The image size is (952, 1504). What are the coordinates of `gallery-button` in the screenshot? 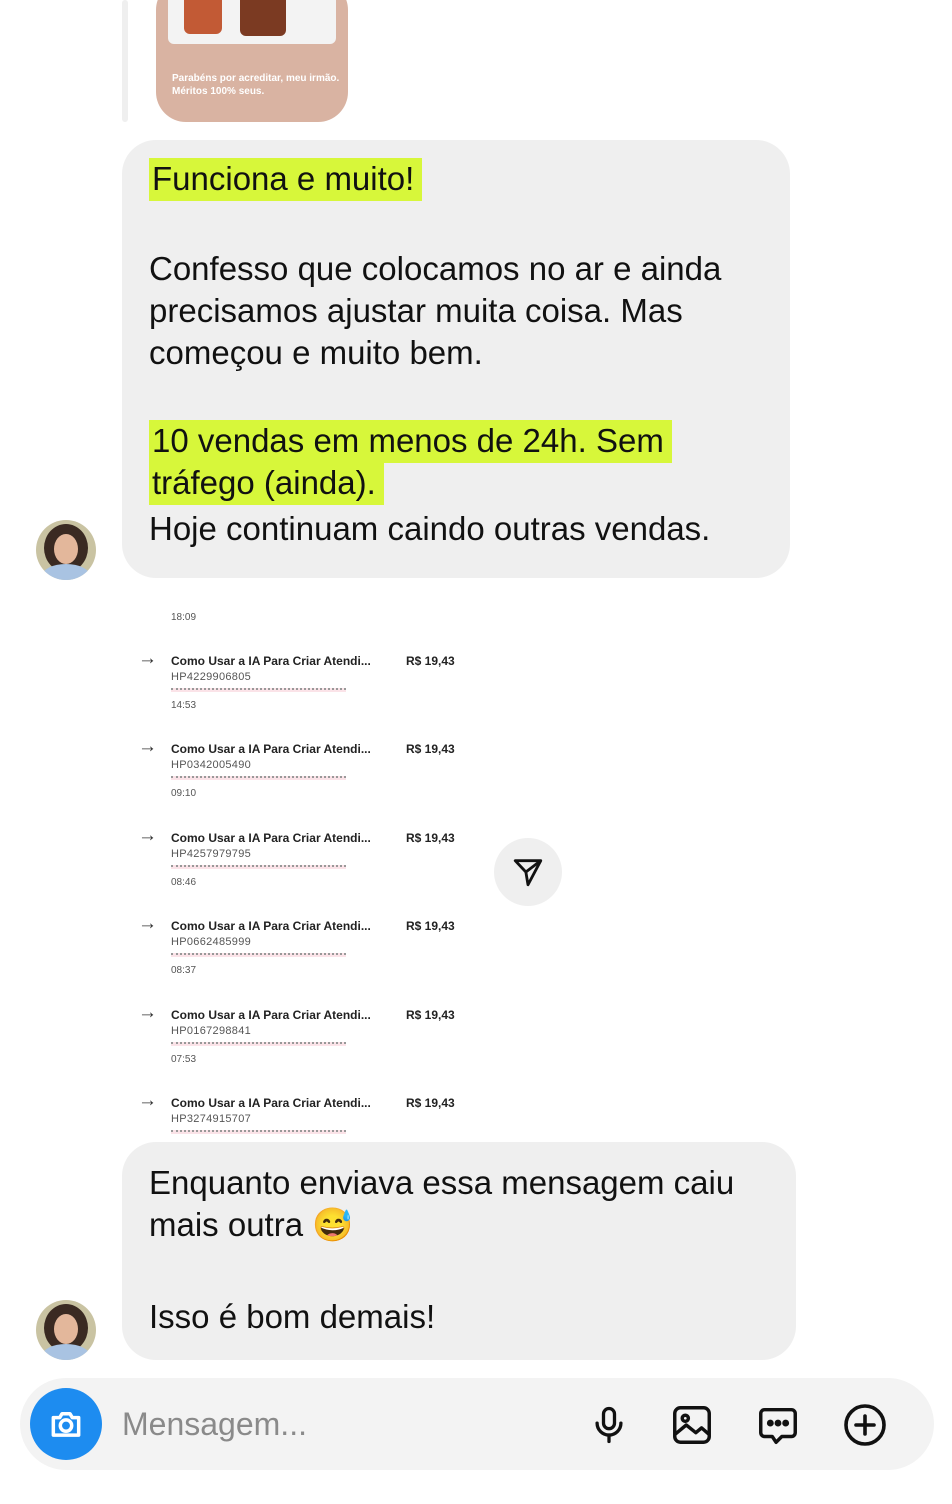 It's located at (692, 1425).